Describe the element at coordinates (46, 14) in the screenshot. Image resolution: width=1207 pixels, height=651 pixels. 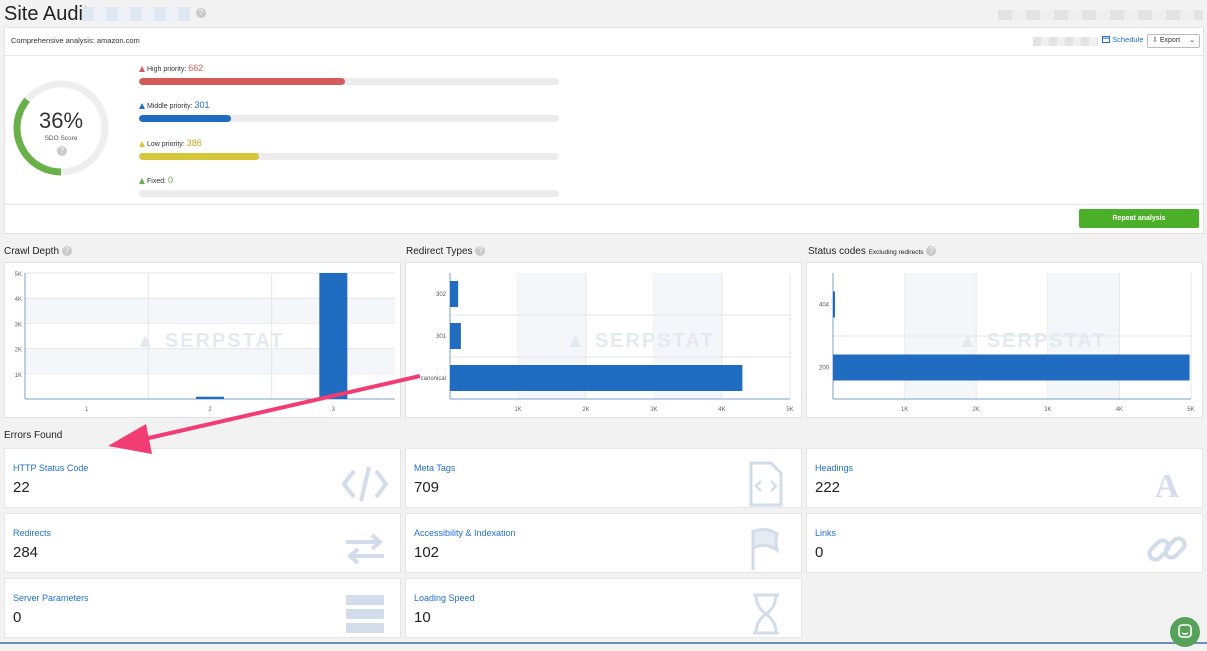
I see `page-title: Site Audit` at that location.